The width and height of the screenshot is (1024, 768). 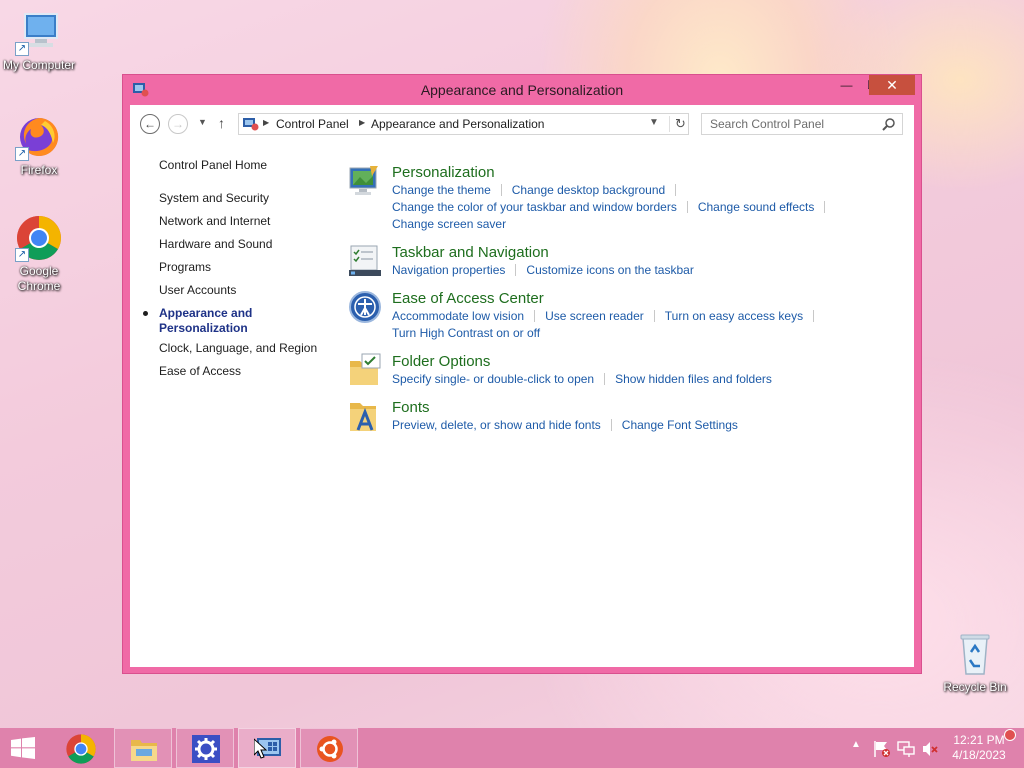 What do you see at coordinates (200, 371) in the screenshot?
I see `nav-ease-of-access: Ease of Access` at bounding box center [200, 371].